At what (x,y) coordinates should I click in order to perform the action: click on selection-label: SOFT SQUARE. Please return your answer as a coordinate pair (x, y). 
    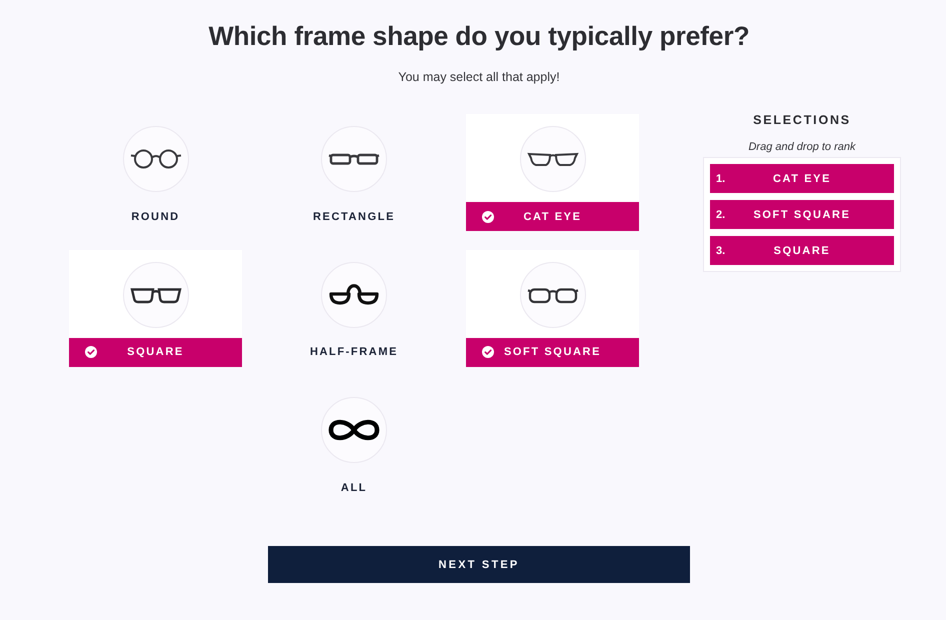
    Looking at the image, I should click on (802, 214).